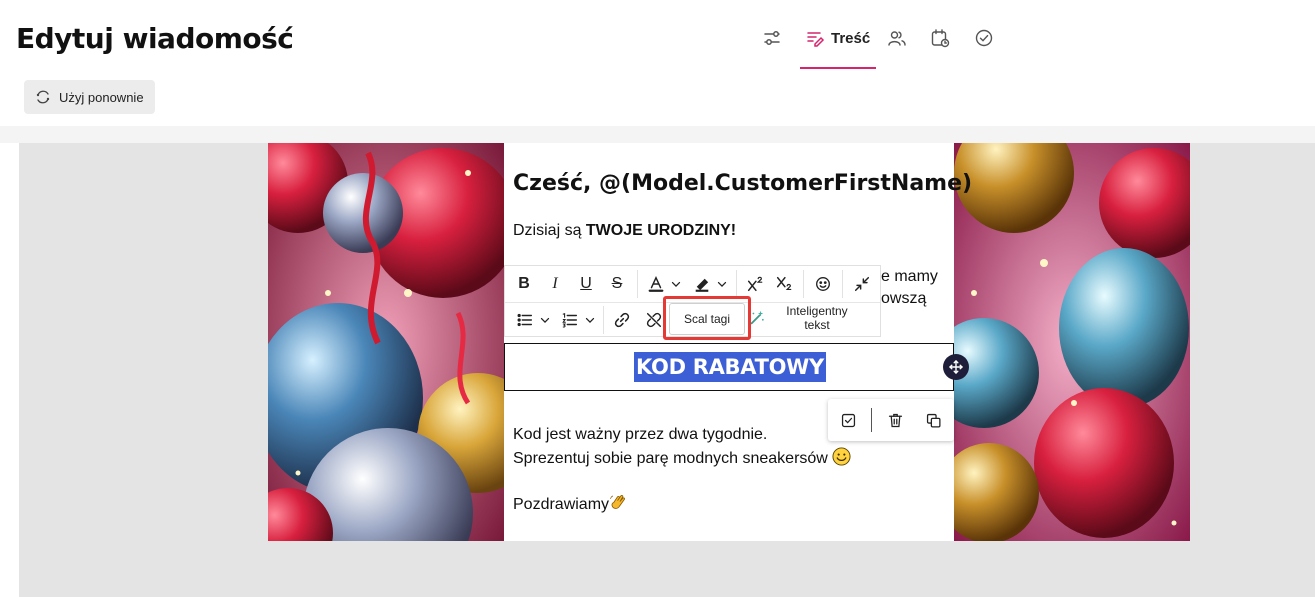 Image resolution: width=1315 pixels, height=597 pixels. Describe the element at coordinates (670, 458) in the screenshot. I see `gift-text: Sprezentuj sobie parę modnych sneakersów` at that location.